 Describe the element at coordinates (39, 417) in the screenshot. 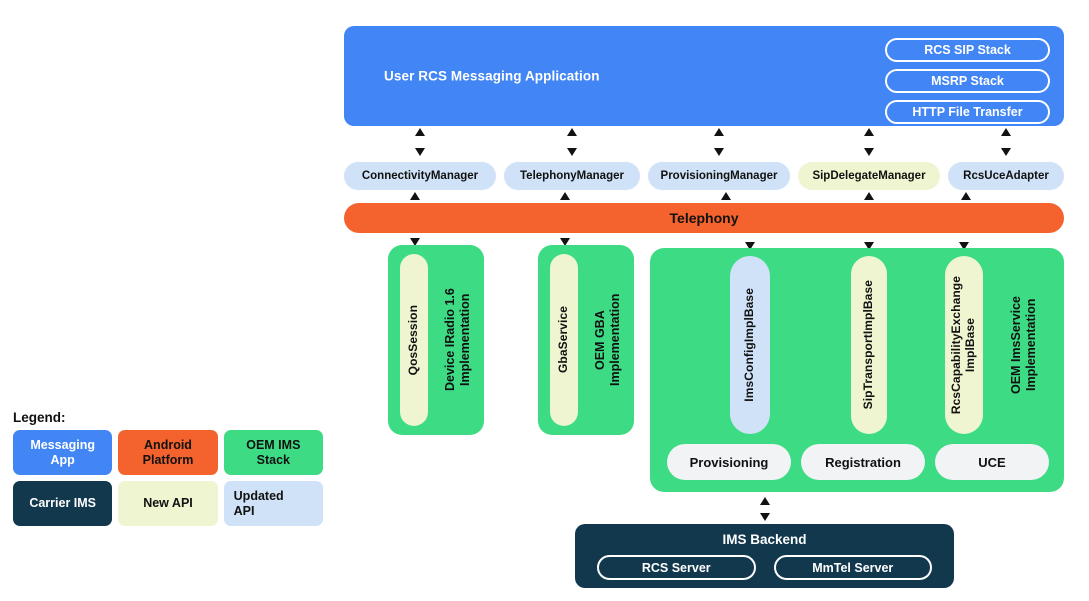

I see `legend-title: Legend:` at that location.